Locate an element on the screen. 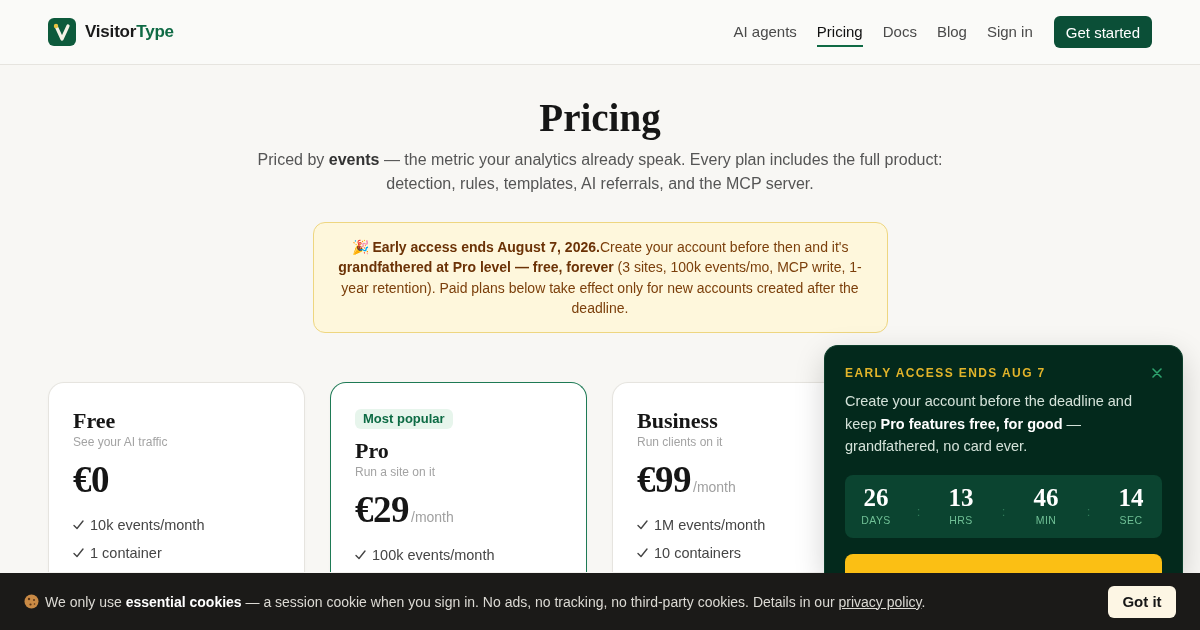 The width and height of the screenshot is (1200, 630). nav-link: Docs is located at coordinates (899, 32).